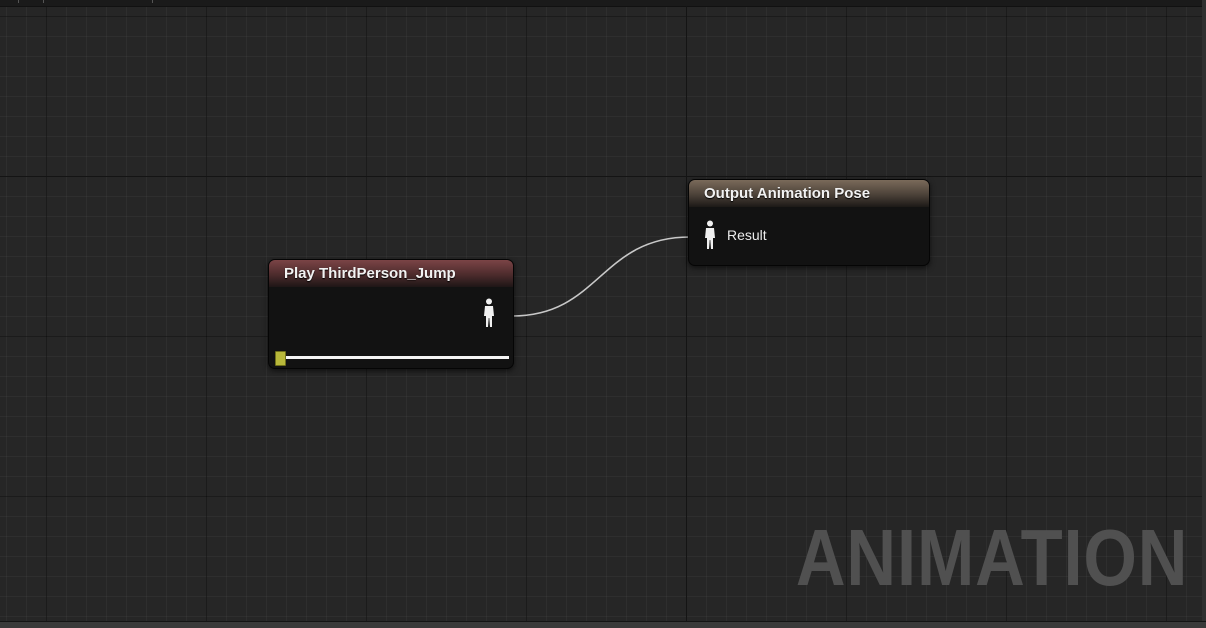 The image size is (1206, 628). Describe the element at coordinates (391, 314) in the screenshot. I see `play-animation-node: Play ThirdPerson_Jump` at that location.